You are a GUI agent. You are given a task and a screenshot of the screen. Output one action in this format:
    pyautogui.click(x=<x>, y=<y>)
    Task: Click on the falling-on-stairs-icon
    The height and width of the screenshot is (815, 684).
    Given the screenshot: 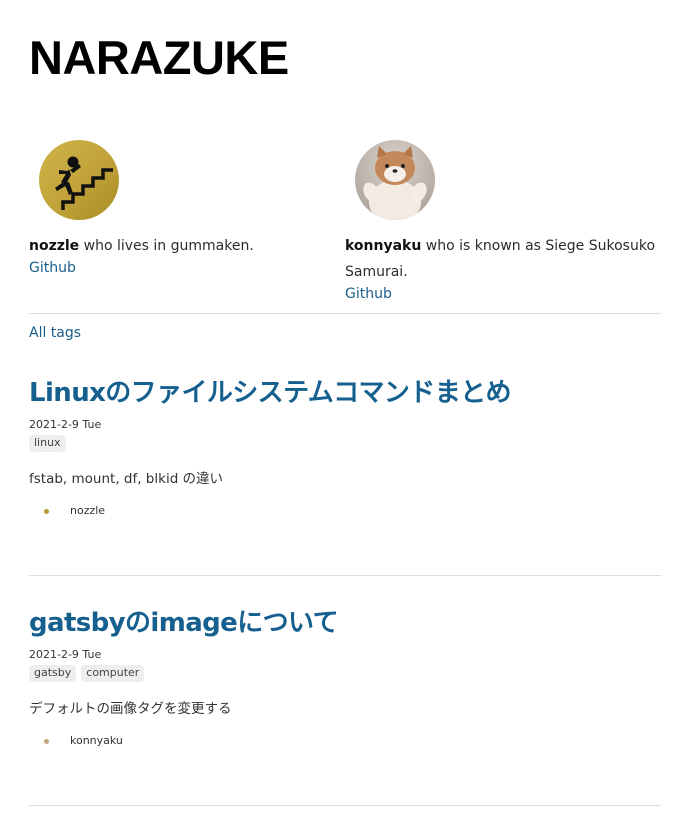 What is the action you would take?
    pyautogui.click(x=79, y=180)
    